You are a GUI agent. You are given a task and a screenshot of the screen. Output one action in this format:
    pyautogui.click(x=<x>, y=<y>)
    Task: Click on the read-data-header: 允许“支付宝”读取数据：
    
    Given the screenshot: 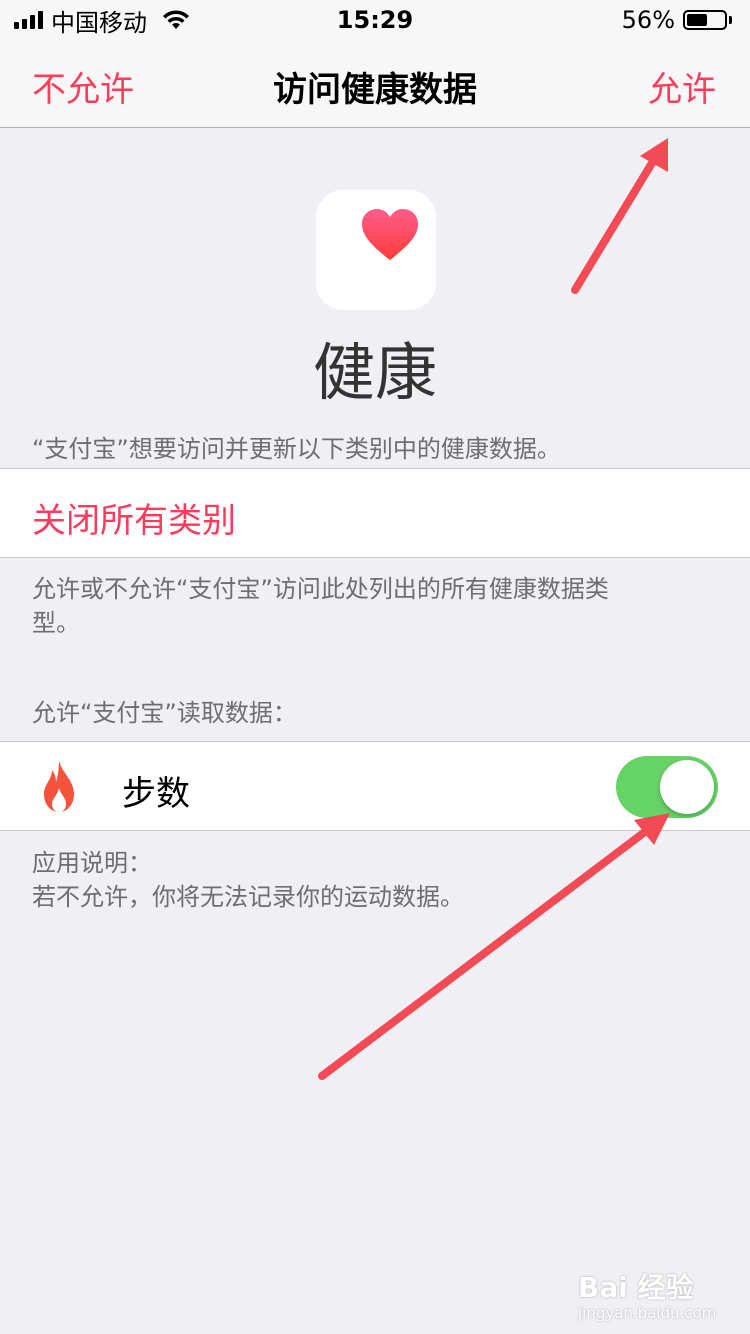 What is the action you would take?
    pyautogui.click(x=164, y=713)
    